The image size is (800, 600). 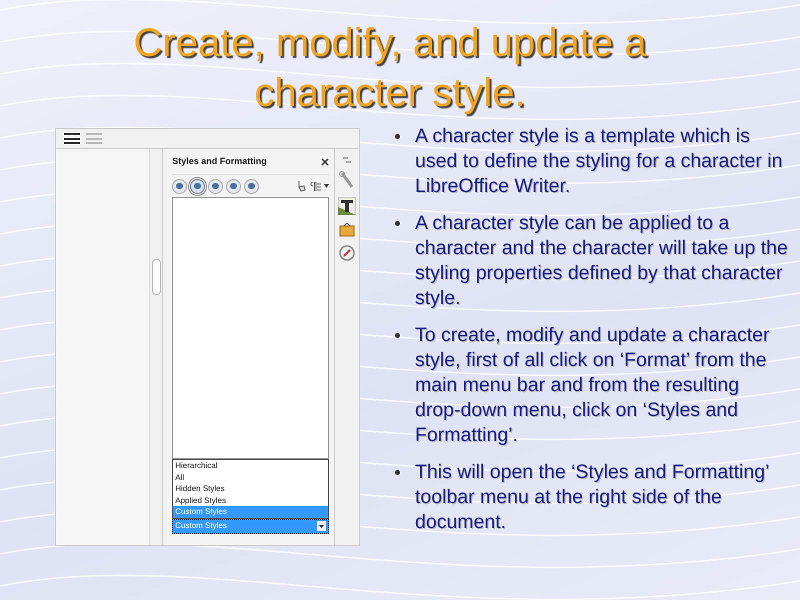 I want to click on list-styles-icon, so click(x=252, y=186).